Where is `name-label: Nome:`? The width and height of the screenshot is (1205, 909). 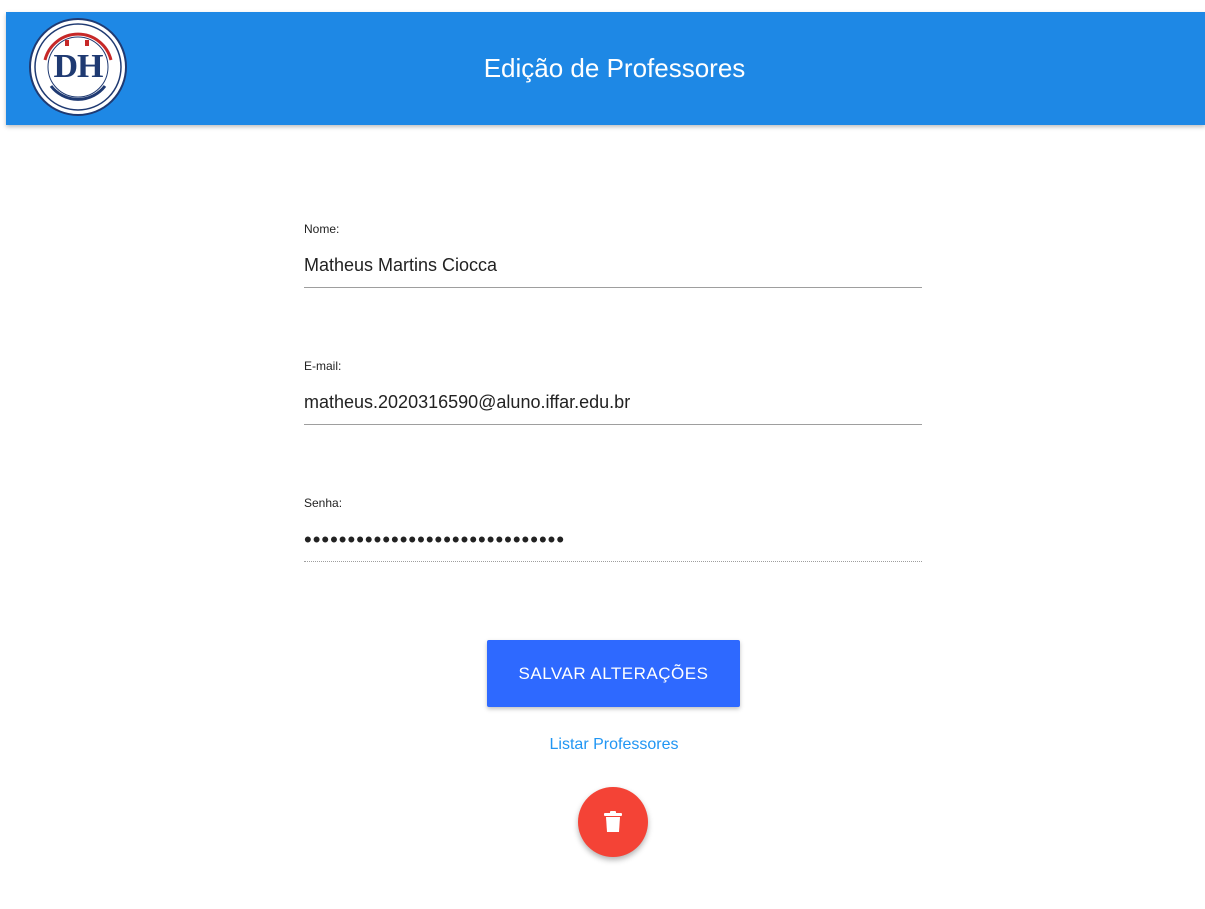 name-label: Nome: is located at coordinates (322, 229).